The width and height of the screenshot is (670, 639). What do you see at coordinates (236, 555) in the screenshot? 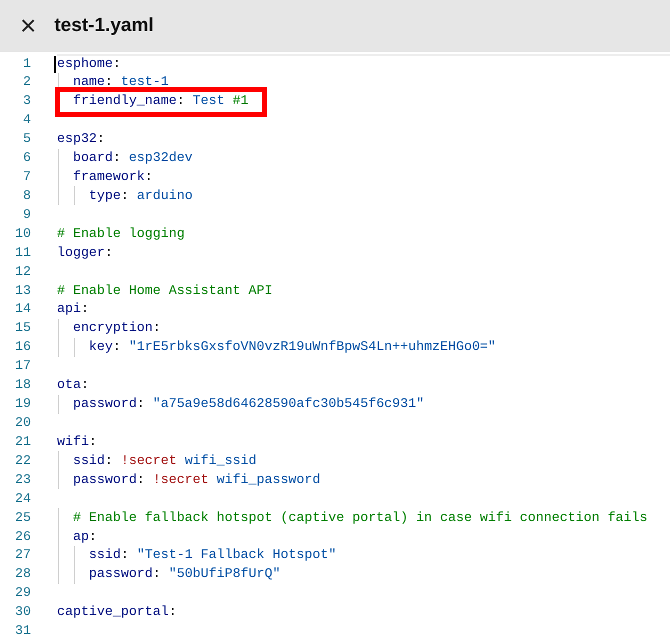
I see `yaml-value: "Test-1 Fallback Hotspot"` at bounding box center [236, 555].